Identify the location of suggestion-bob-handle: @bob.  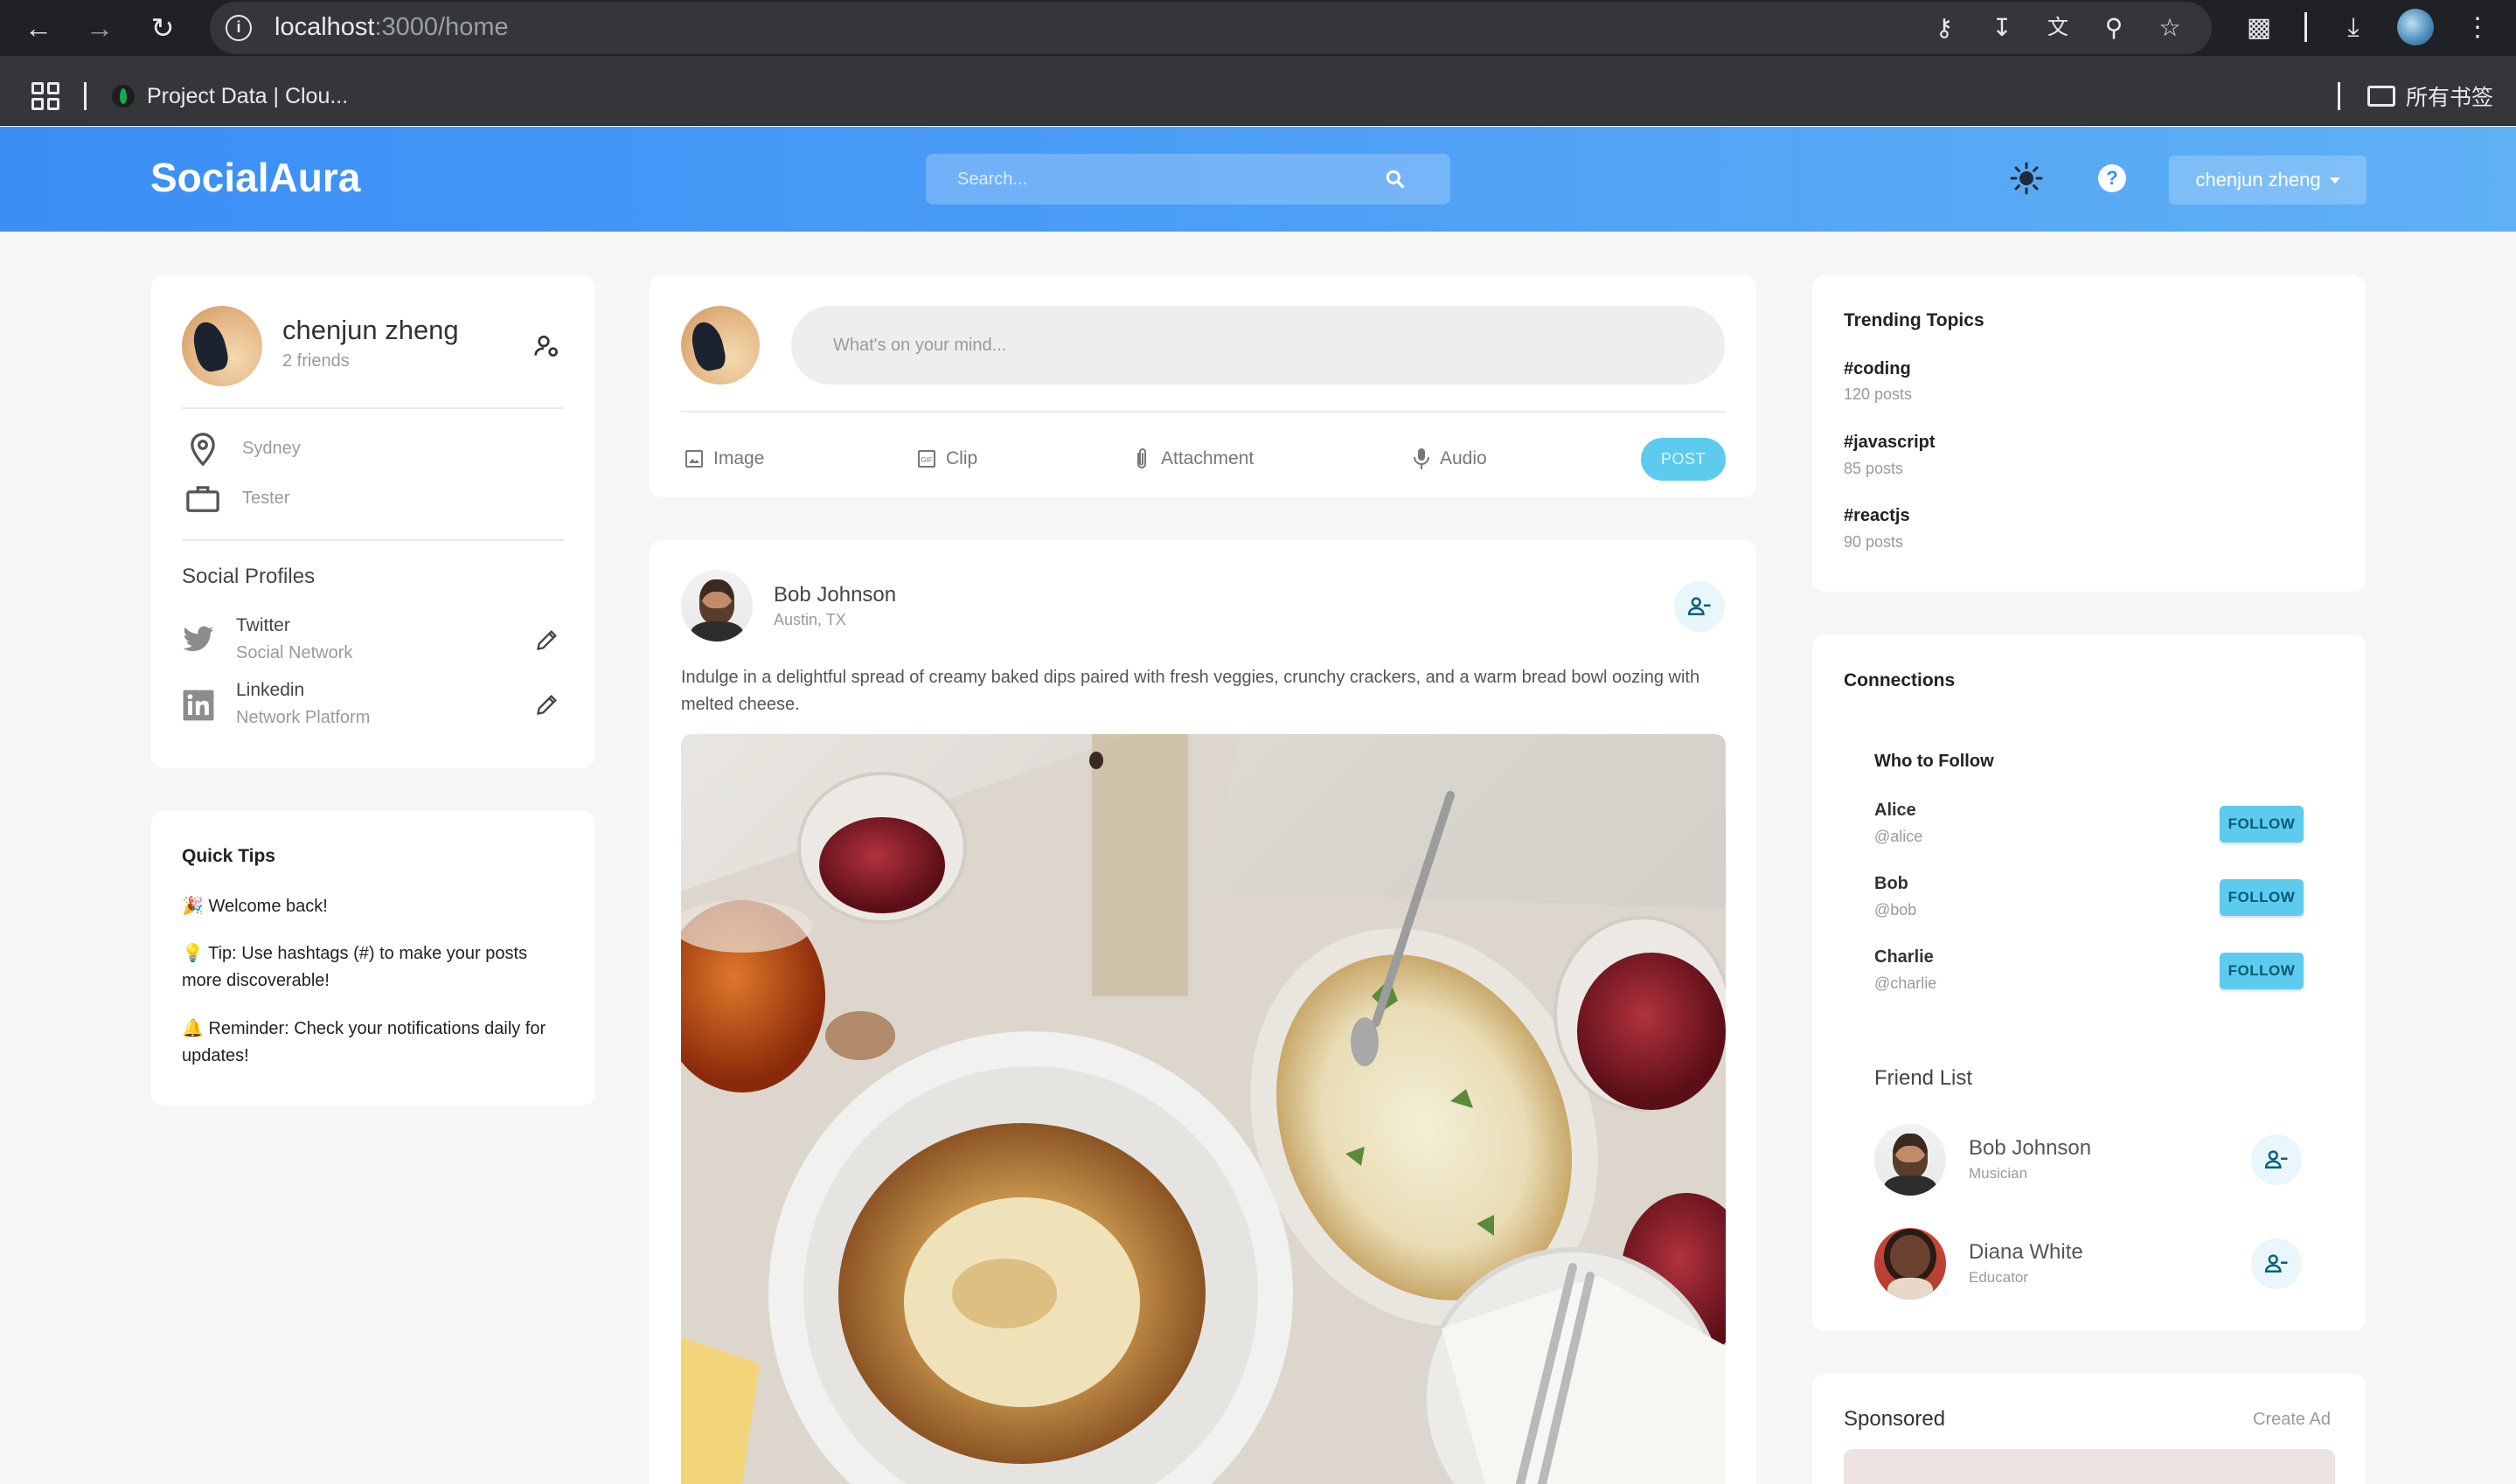
(1895, 910).